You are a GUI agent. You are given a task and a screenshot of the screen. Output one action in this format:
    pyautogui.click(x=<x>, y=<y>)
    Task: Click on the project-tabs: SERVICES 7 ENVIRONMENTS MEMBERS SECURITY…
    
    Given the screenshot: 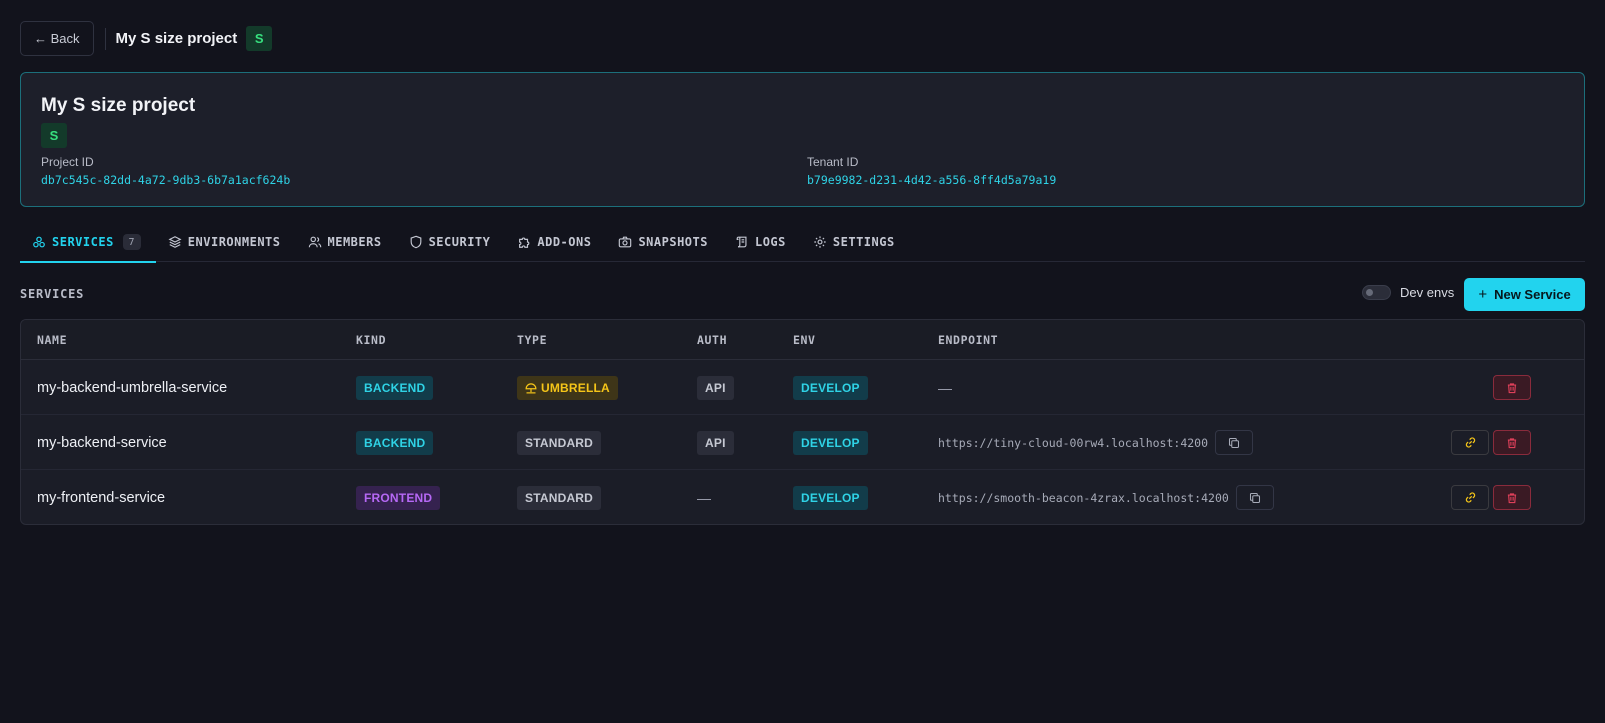 What is the action you would take?
    pyautogui.click(x=802, y=242)
    